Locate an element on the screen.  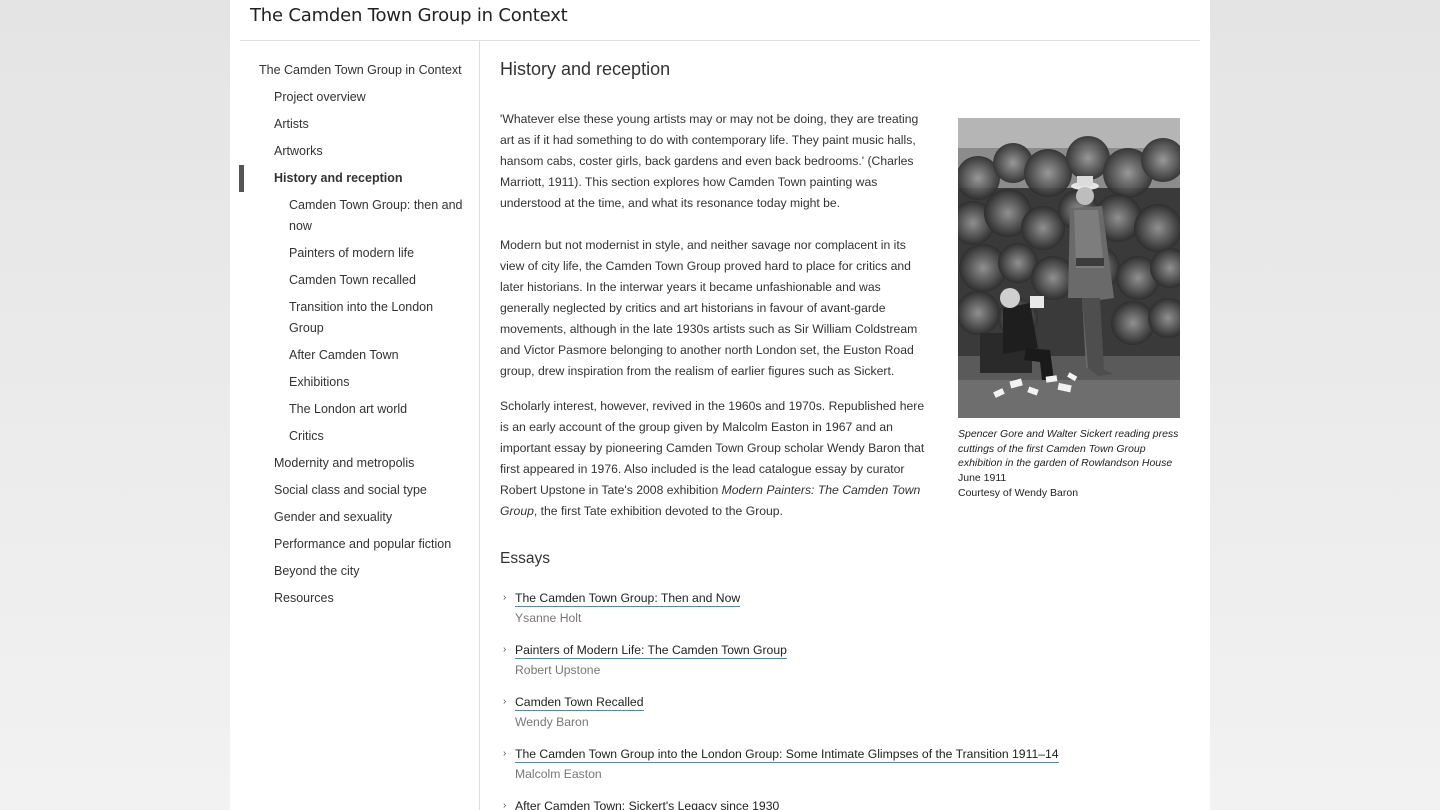
sidebar-item-history-and-reception: History and reception is located at coordinates (354, 178).